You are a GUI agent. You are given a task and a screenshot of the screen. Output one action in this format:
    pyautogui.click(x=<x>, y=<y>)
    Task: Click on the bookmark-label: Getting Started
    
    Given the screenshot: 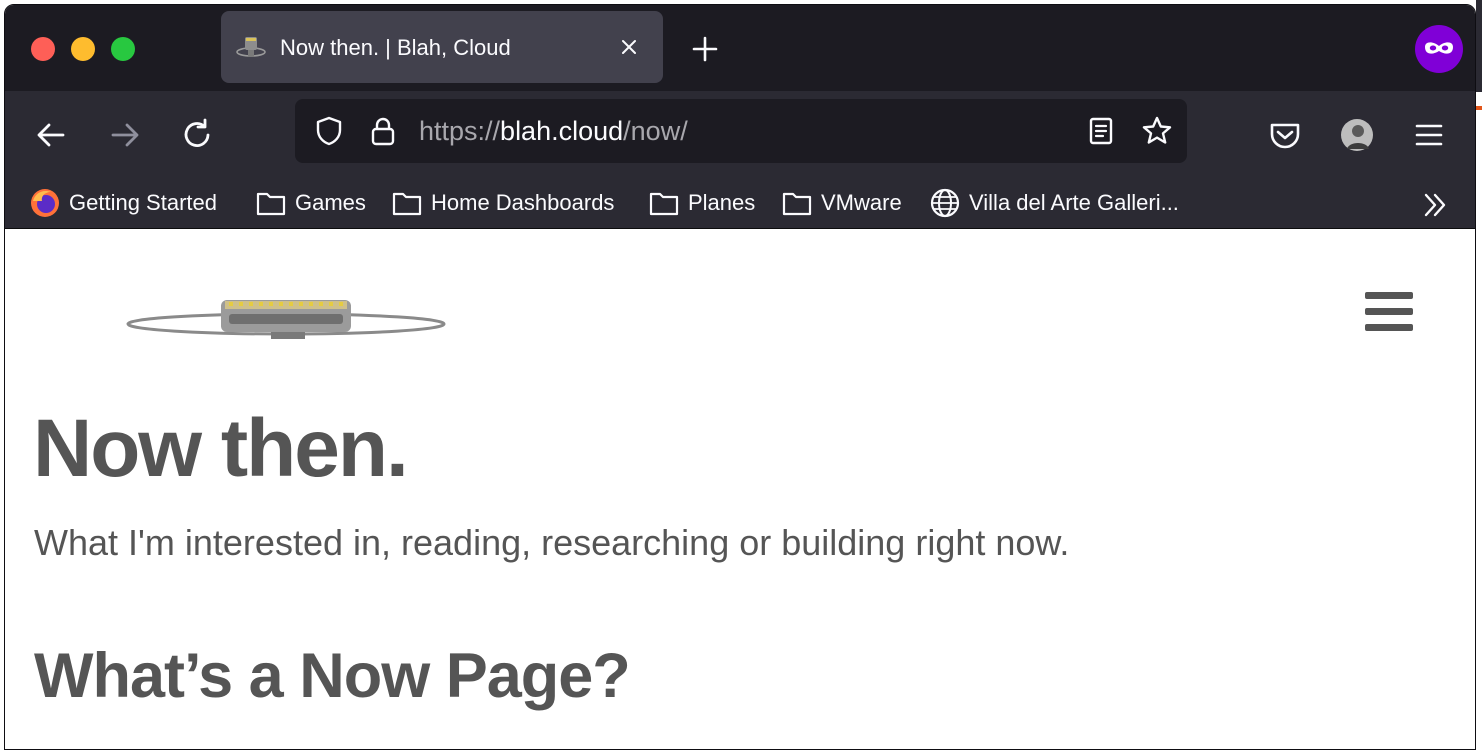 What is the action you would take?
    pyautogui.click(x=143, y=202)
    